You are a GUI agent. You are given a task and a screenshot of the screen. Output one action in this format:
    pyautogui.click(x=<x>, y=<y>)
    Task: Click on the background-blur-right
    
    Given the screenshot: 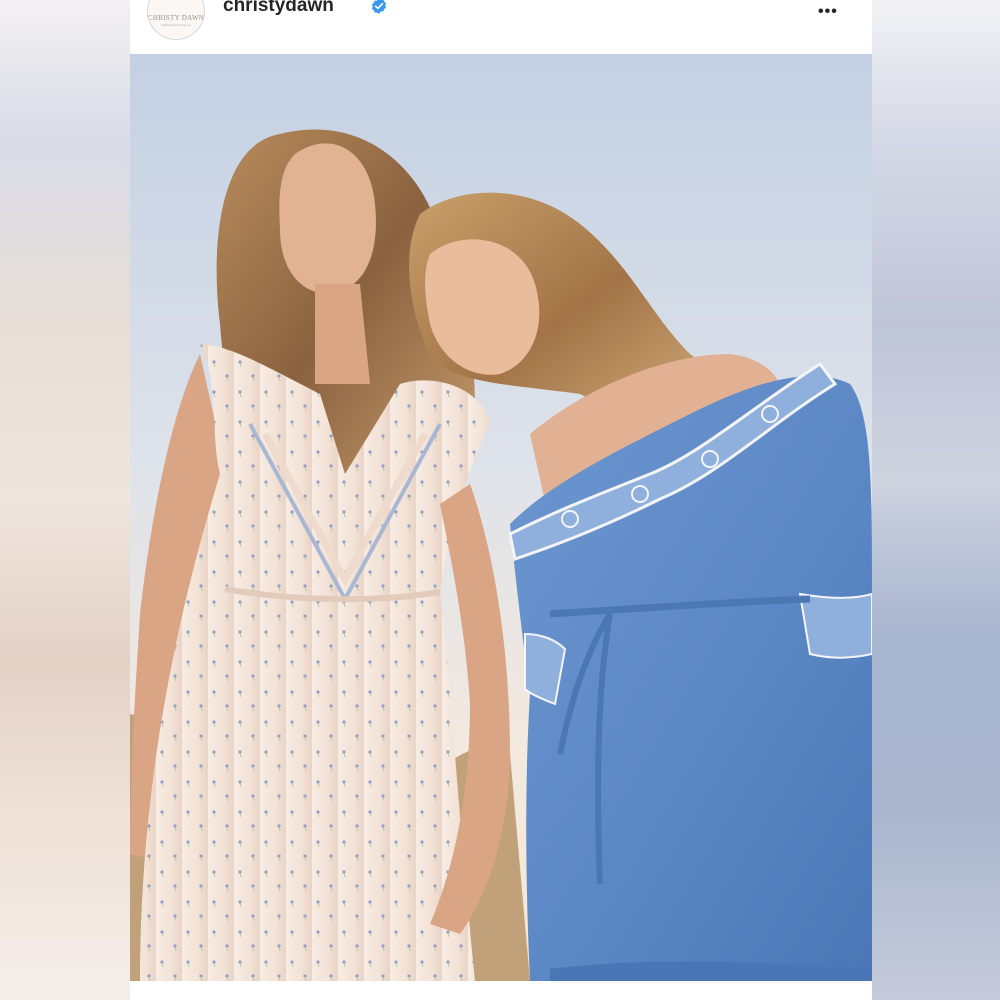 What is the action you would take?
    pyautogui.click(x=936, y=500)
    